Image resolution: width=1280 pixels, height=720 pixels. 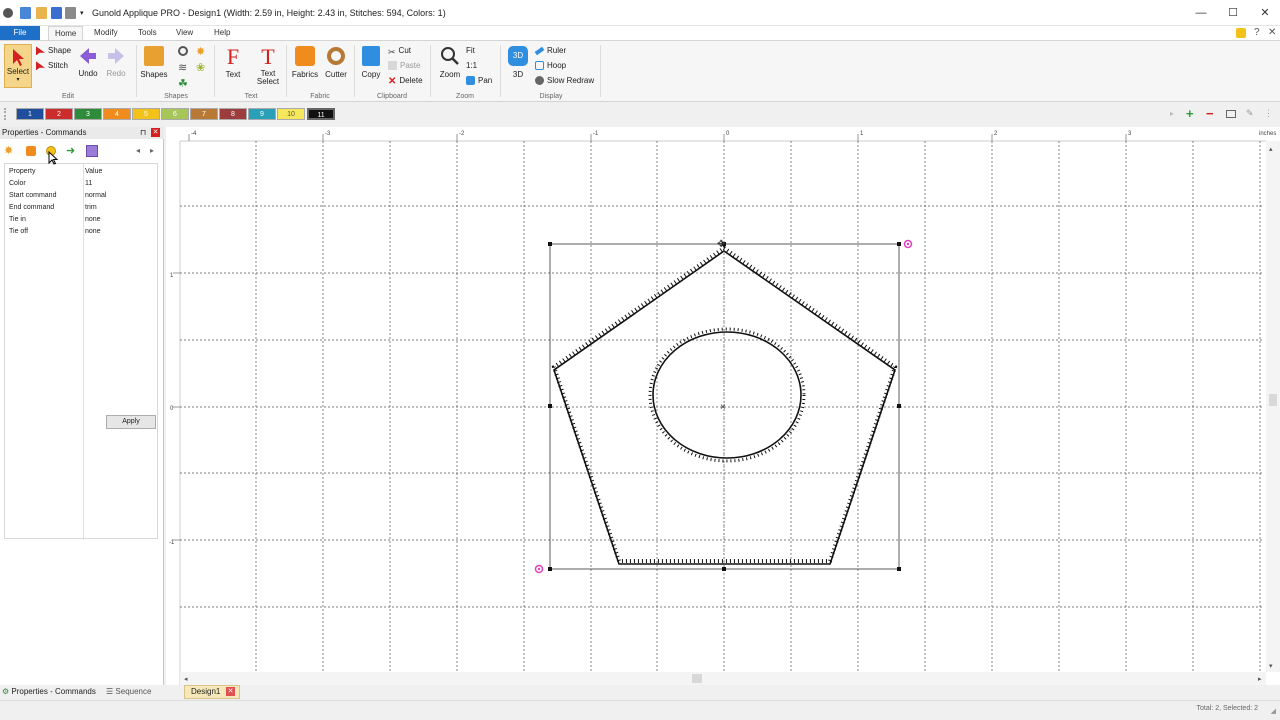 I want to click on color-swatch-6: 6, so click(x=175, y=114).